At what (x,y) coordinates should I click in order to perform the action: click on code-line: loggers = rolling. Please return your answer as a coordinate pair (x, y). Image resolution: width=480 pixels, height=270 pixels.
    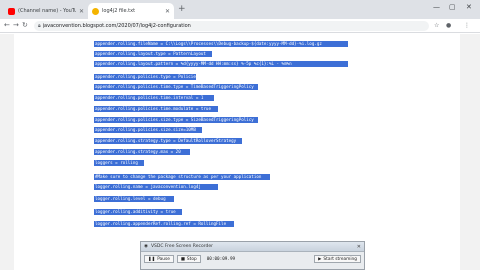
    Looking at the image, I should click on (119, 163).